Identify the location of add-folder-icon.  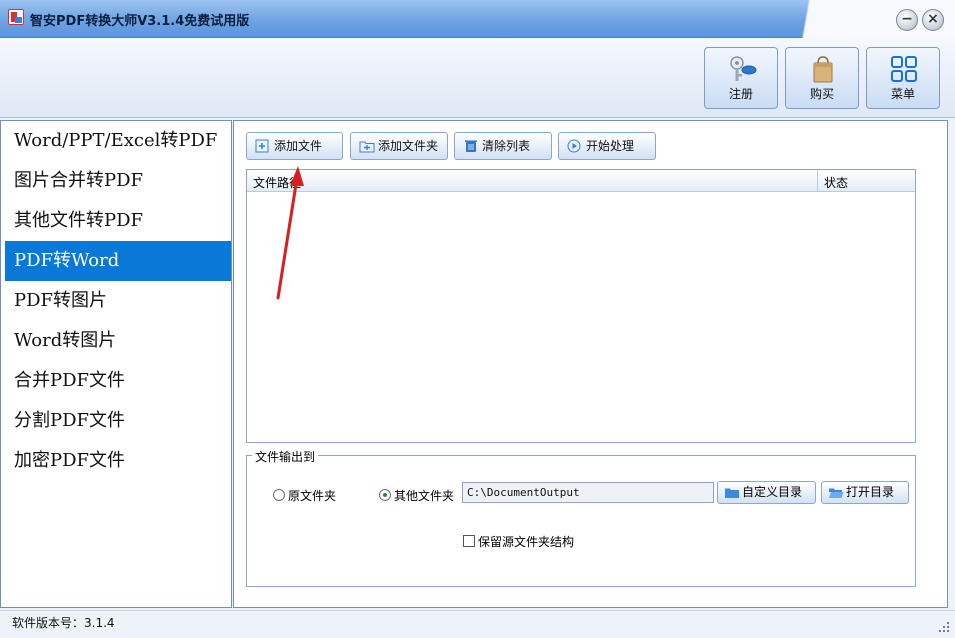
(367, 147).